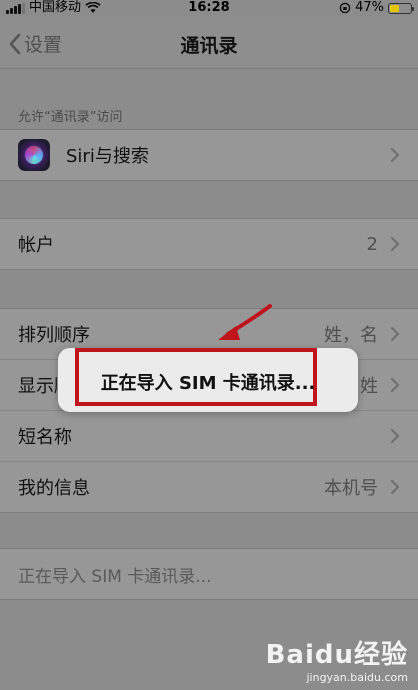 The width and height of the screenshot is (418, 690). What do you see at coordinates (345, 8) in the screenshot?
I see `rotation-lock-icon` at bounding box center [345, 8].